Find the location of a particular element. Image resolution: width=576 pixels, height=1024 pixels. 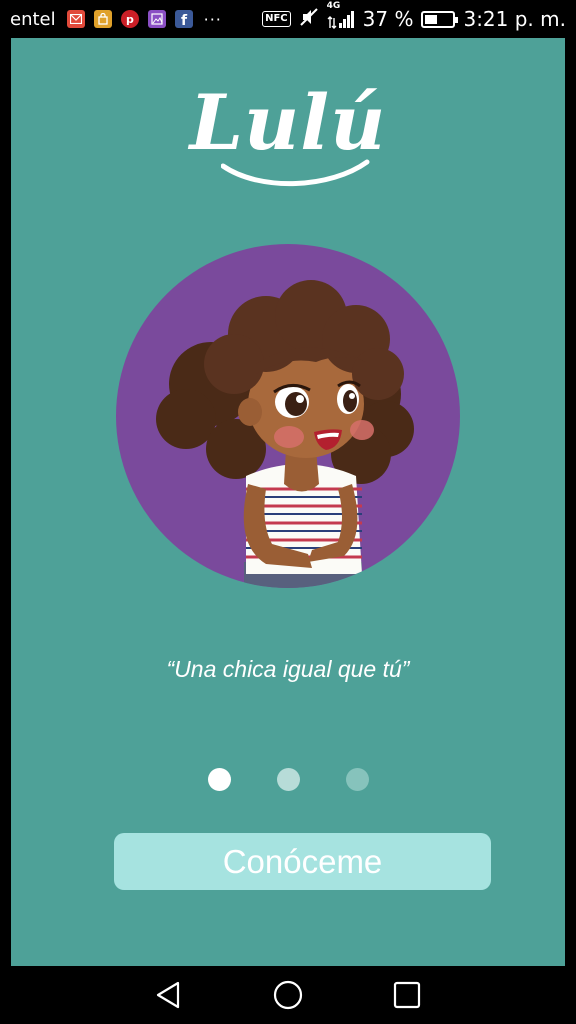

logo-swash is located at coordinates (295, 173).